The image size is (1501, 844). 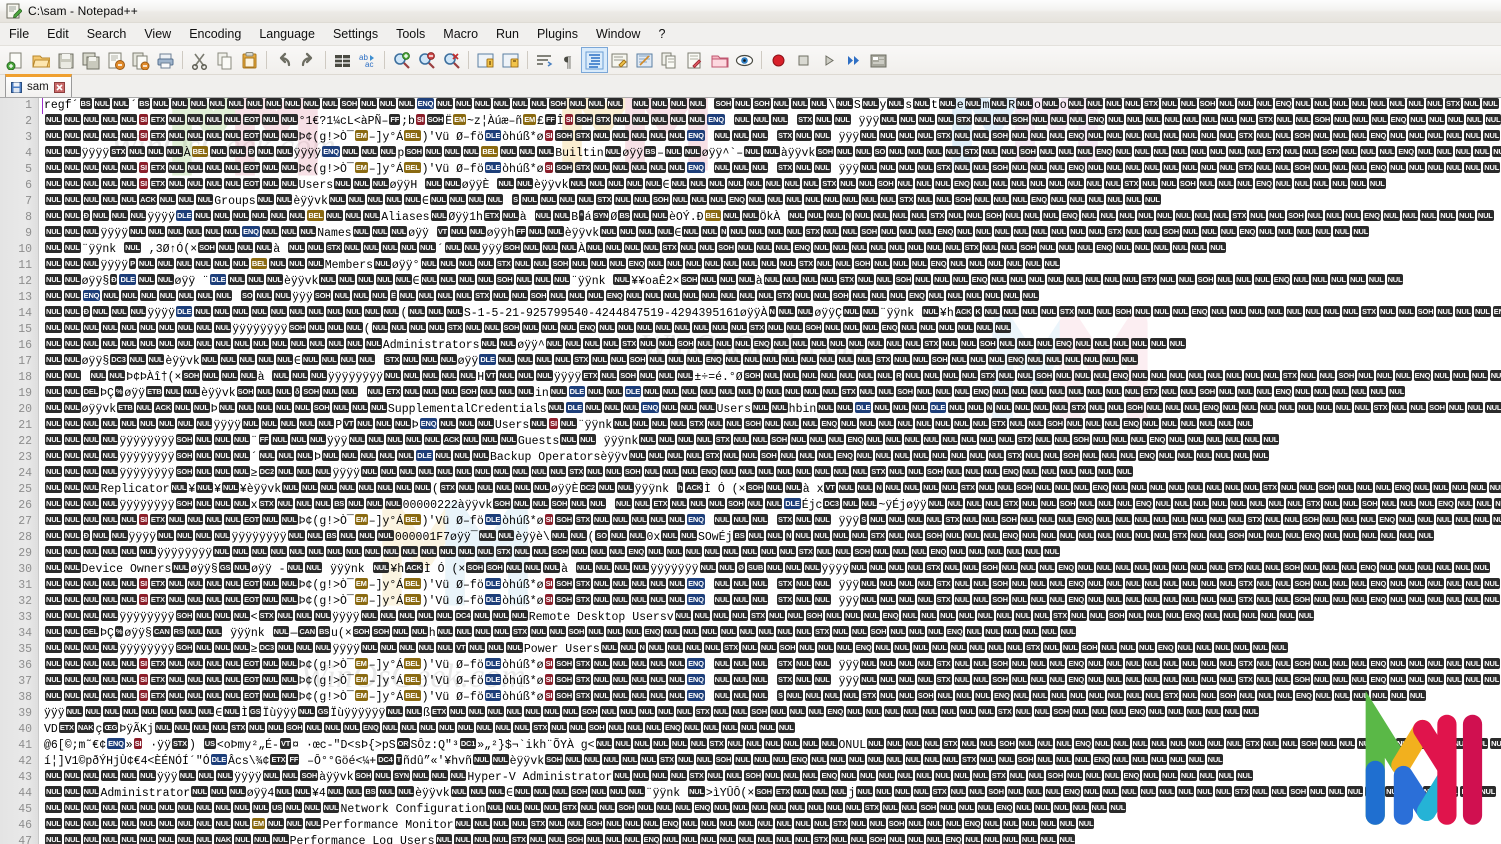 What do you see at coordinates (25, 633) in the screenshot?
I see `line-number: 34` at bounding box center [25, 633].